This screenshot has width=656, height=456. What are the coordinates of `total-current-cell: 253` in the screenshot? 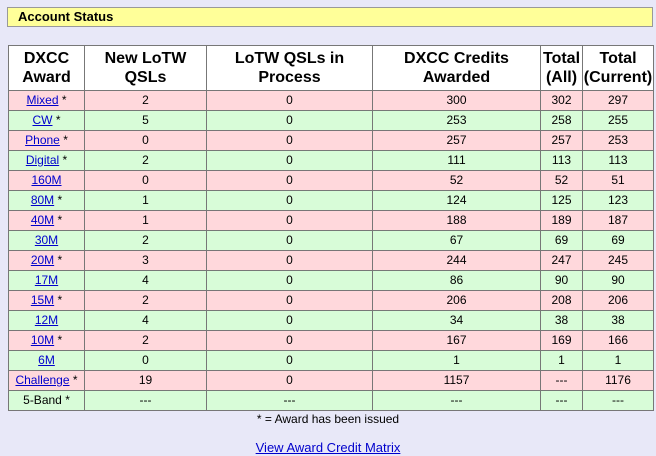 It's located at (618, 140).